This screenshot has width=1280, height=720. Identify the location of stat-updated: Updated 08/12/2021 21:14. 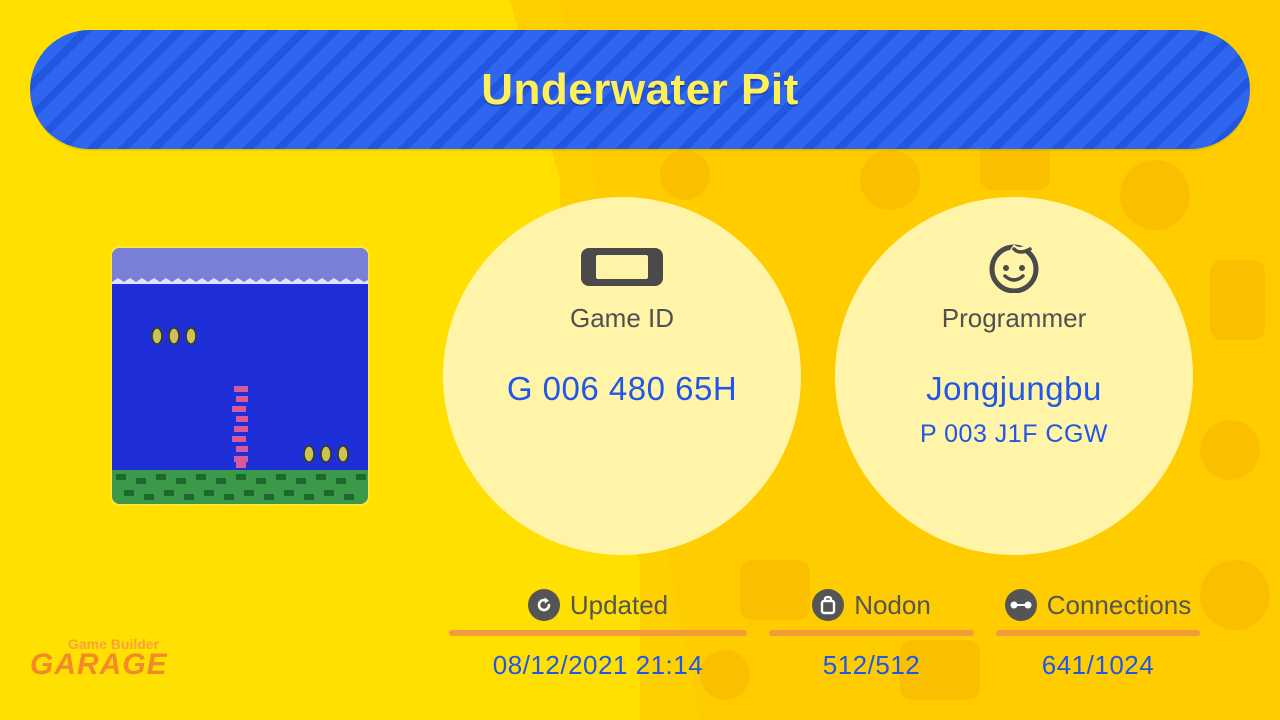
(598, 634).